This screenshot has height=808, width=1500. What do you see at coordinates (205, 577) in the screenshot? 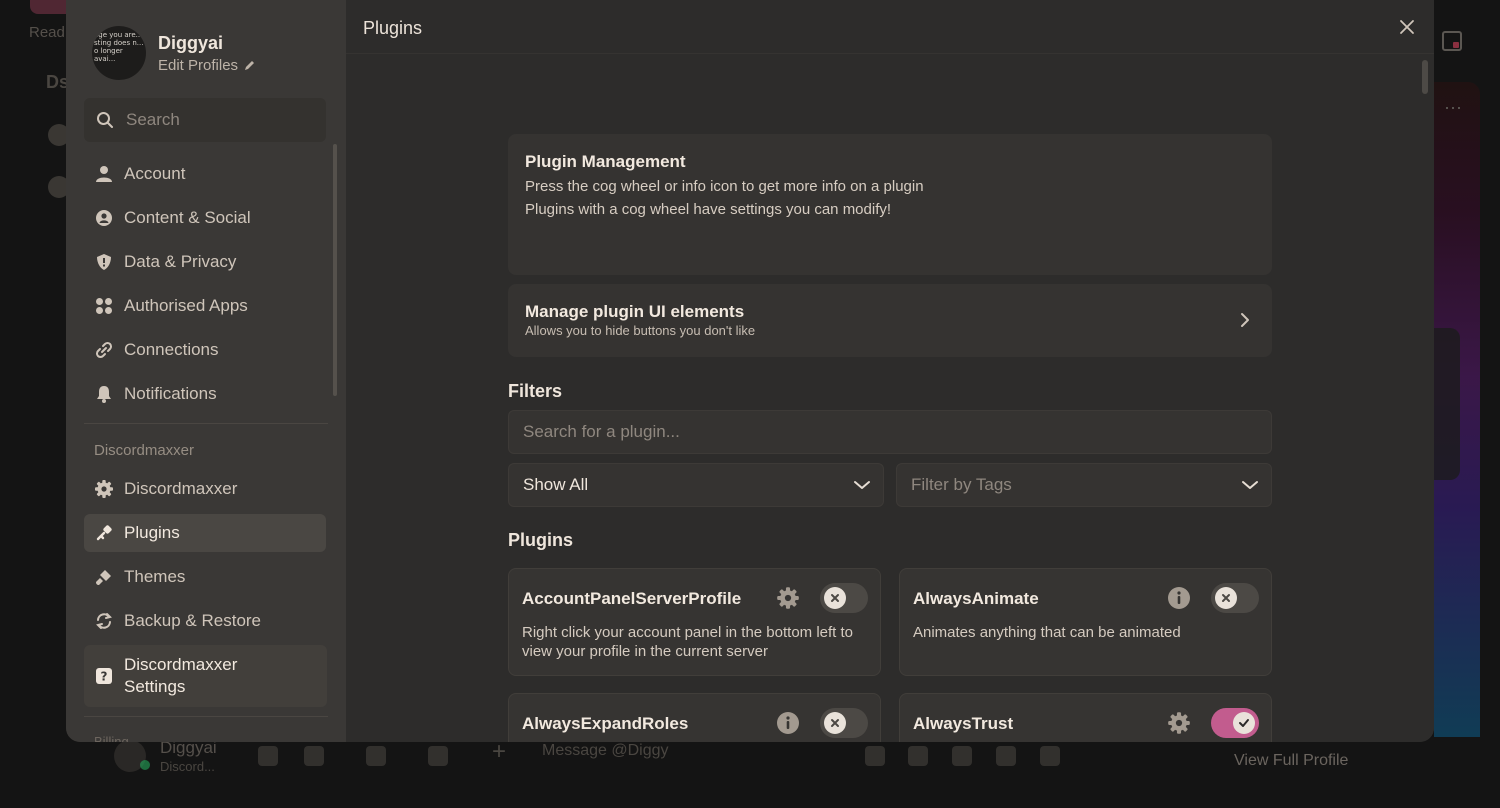
I see `sidebar-item-themes: Themes` at bounding box center [205, 577].